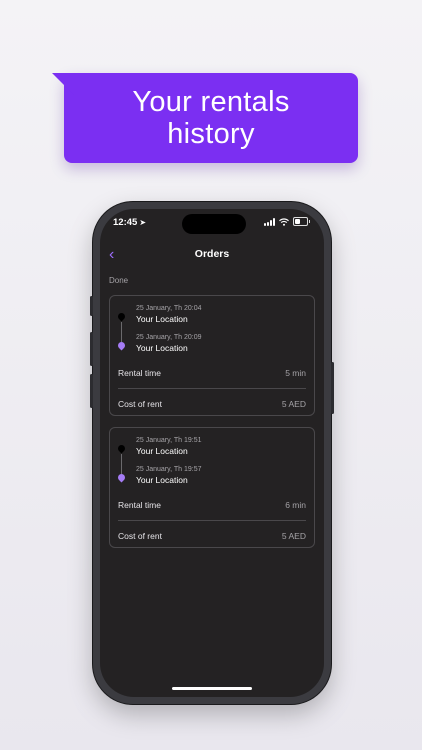  I want to click on end-datetime: 25 January, Th 20:09, so click(169, 337).